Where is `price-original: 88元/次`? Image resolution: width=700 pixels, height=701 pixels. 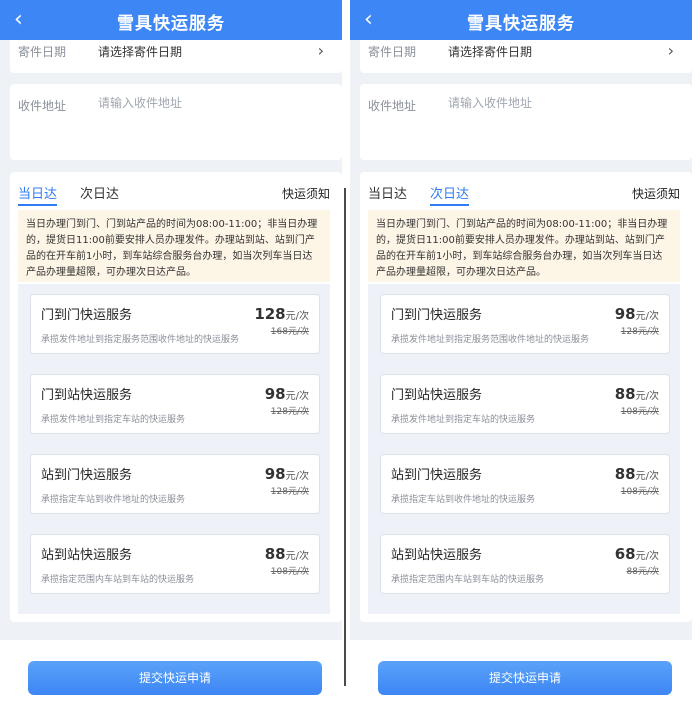 price-original: 88元/次 is located at coordinates (643, 572).